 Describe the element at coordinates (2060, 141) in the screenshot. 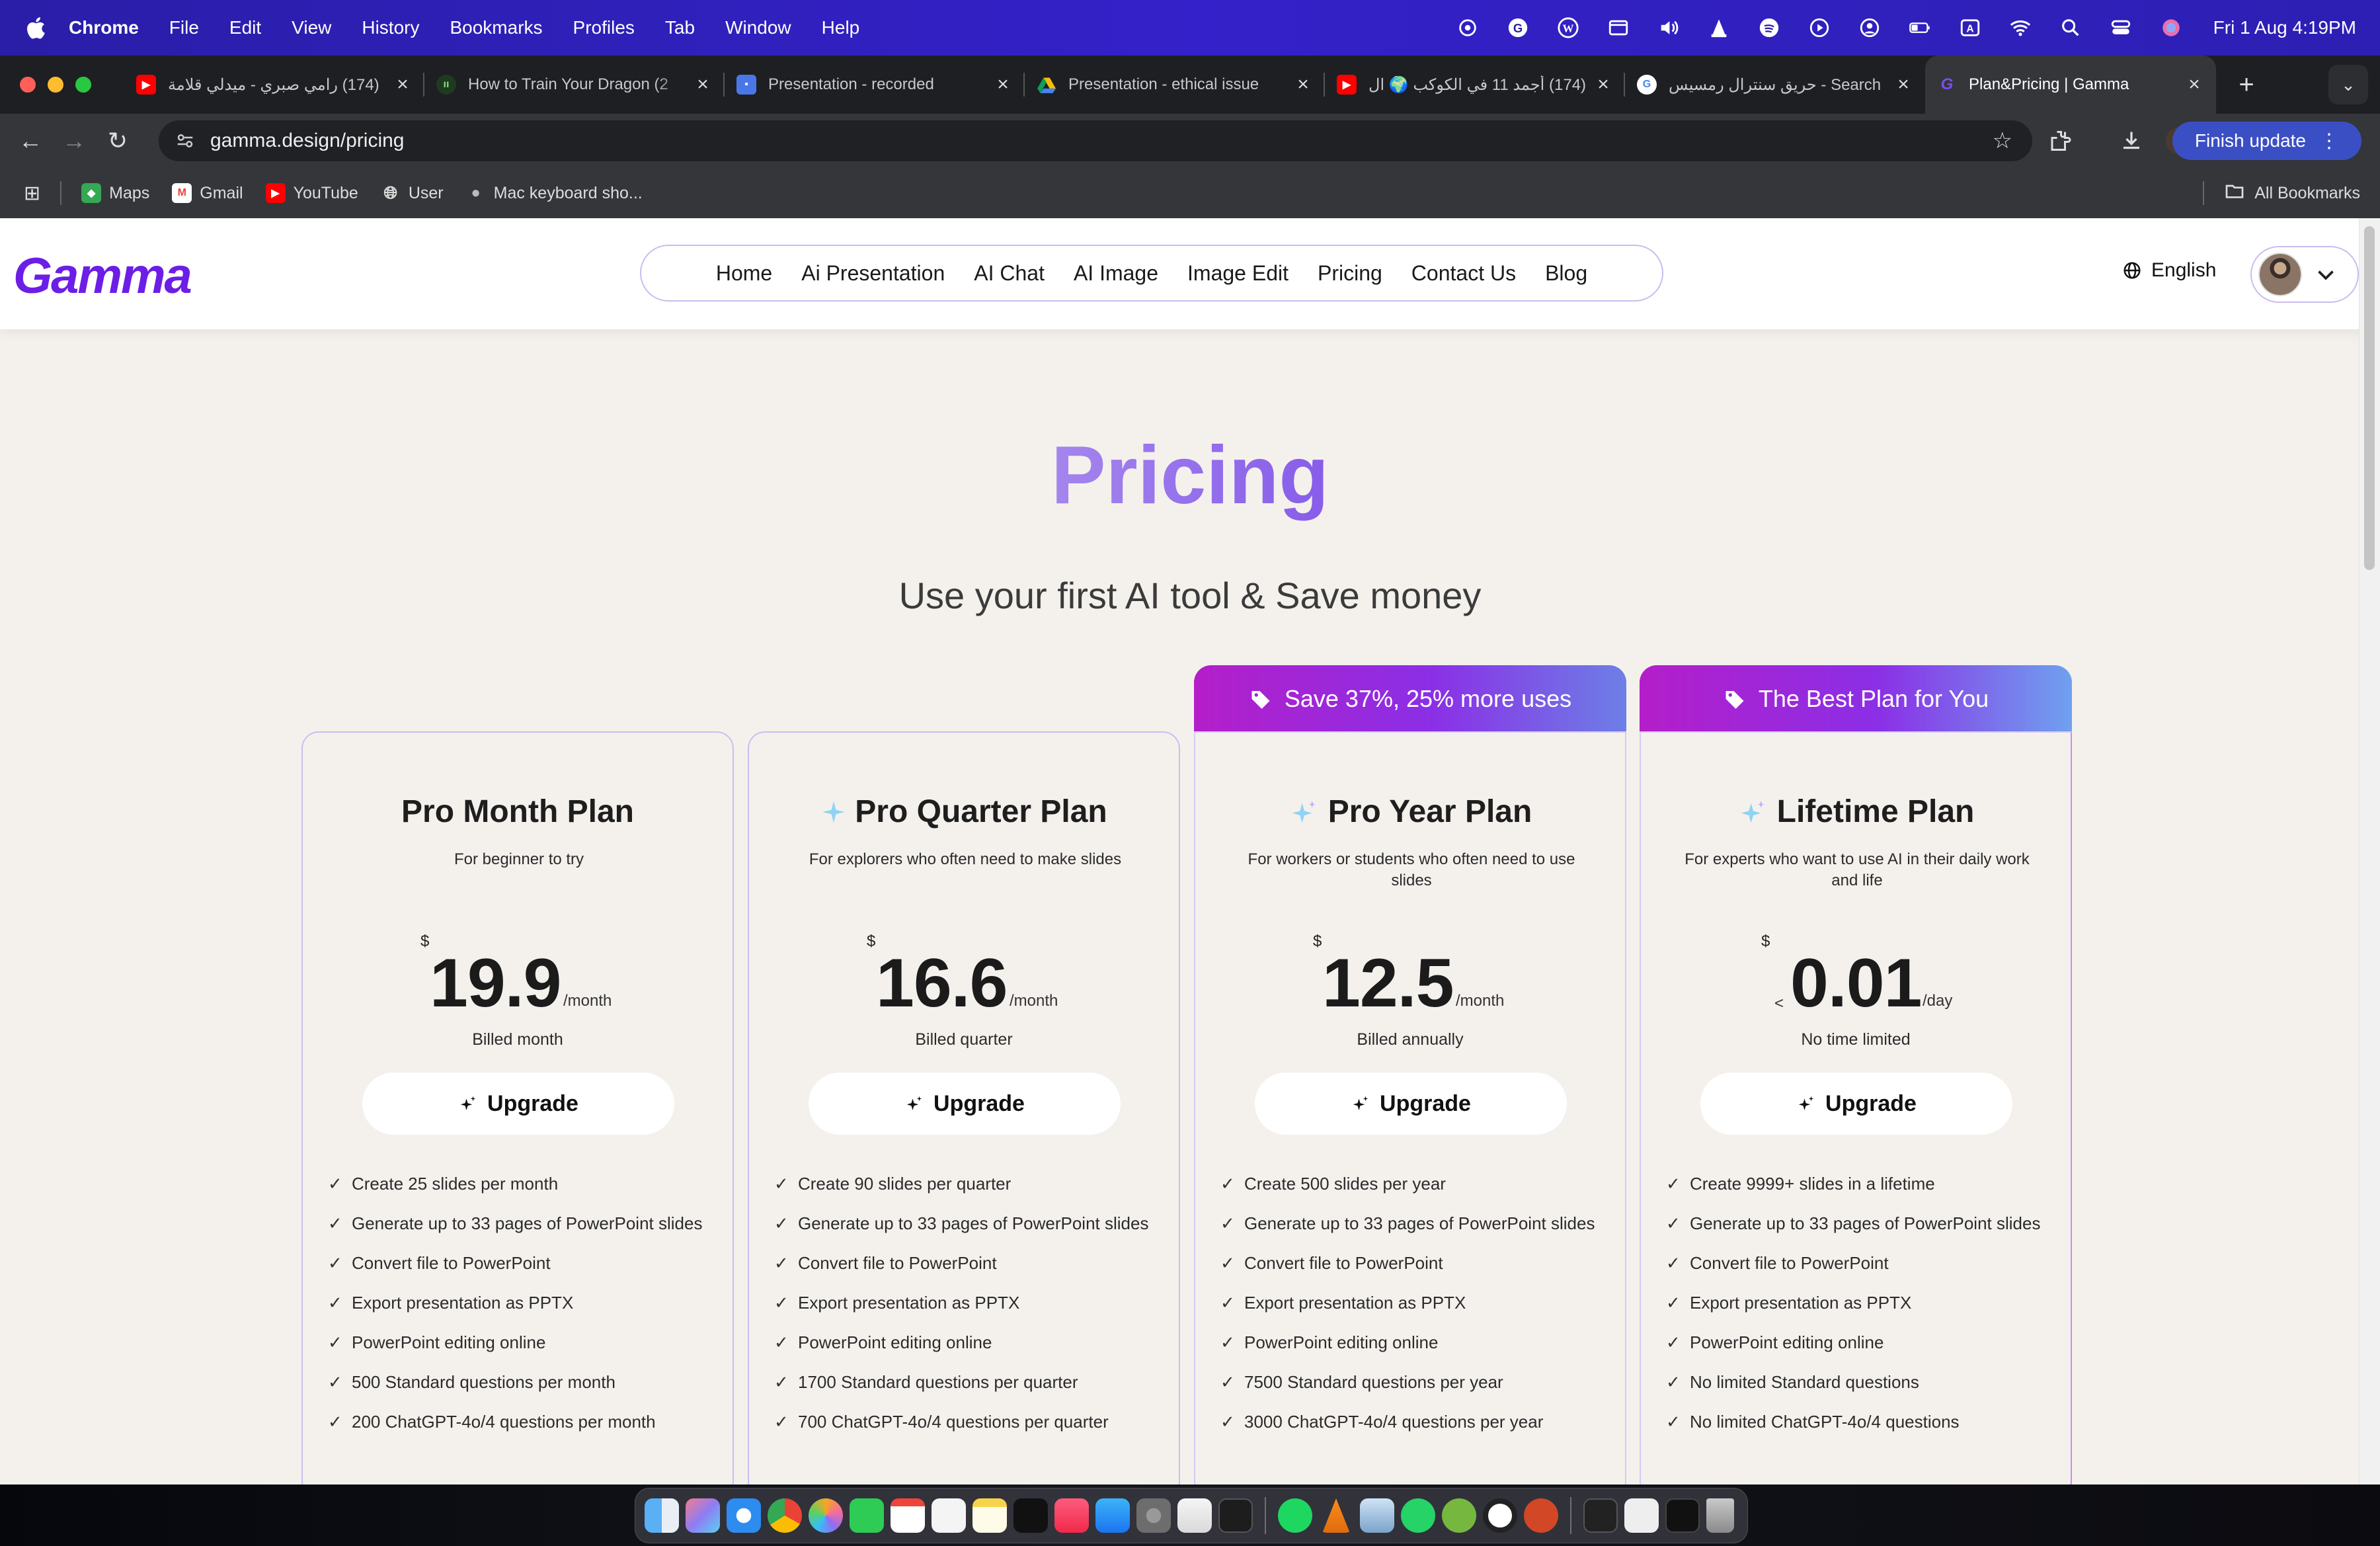

I see `extensions-icon` at that location.